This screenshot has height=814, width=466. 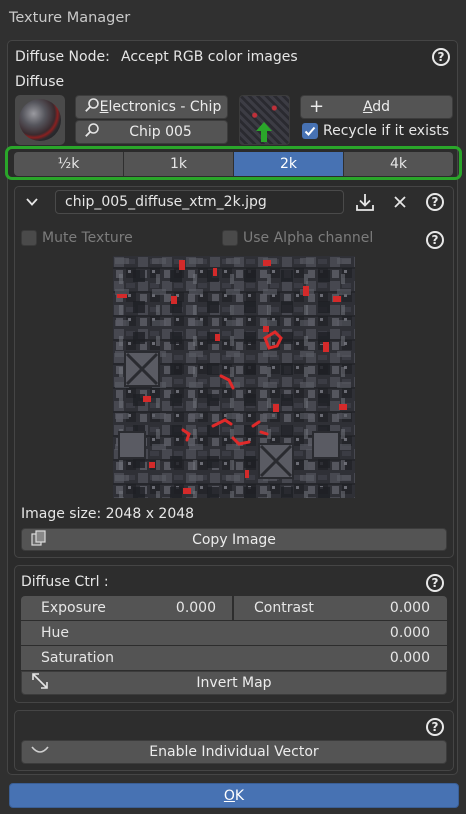 What do you see at coordinates (234, 658) in the screenshot?
I see `saturation-field: Saturation 0.000` at bounding box center [234, 658].